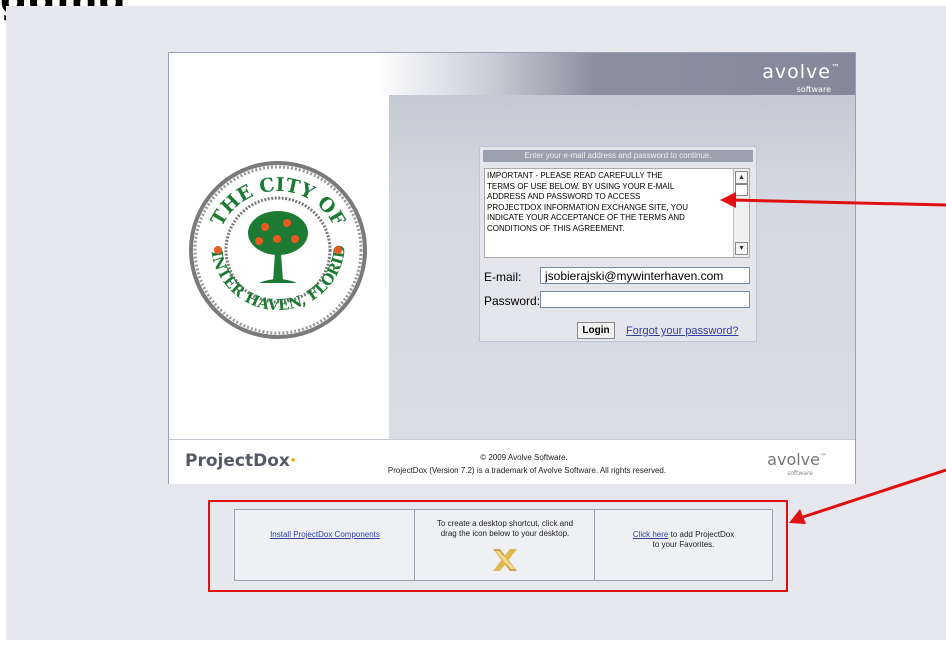 The height and width of the screenshot is (645, 946). What do you see at coordinates (645, 275) in the screenshot?
I see `email-field` at bounding box center [645, 275].